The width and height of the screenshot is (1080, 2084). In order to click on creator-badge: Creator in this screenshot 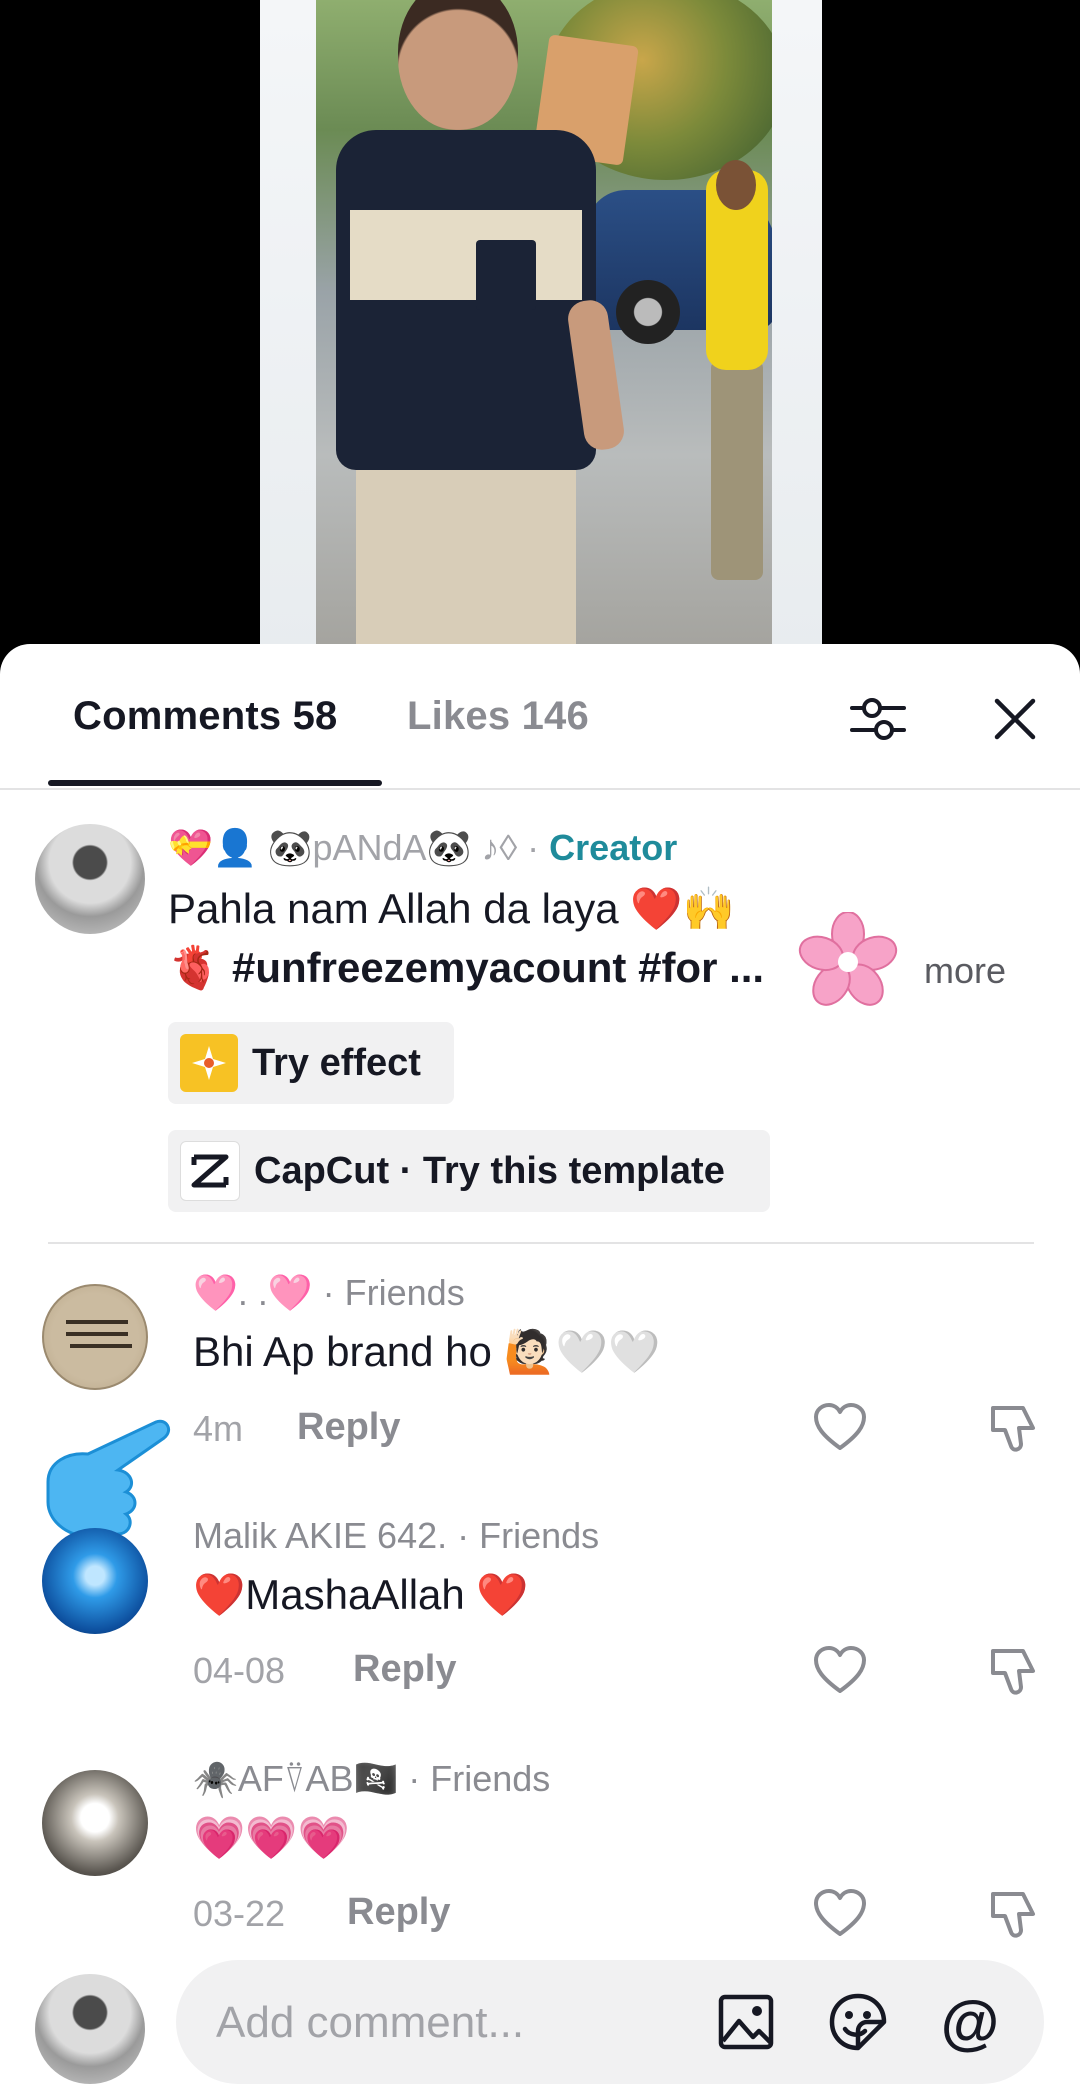, I will do `click(613, 847)`.